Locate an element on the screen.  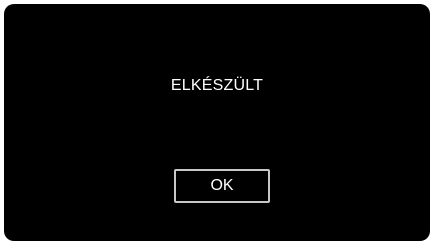
ok-button: OK is located at coordinates (222, 186).